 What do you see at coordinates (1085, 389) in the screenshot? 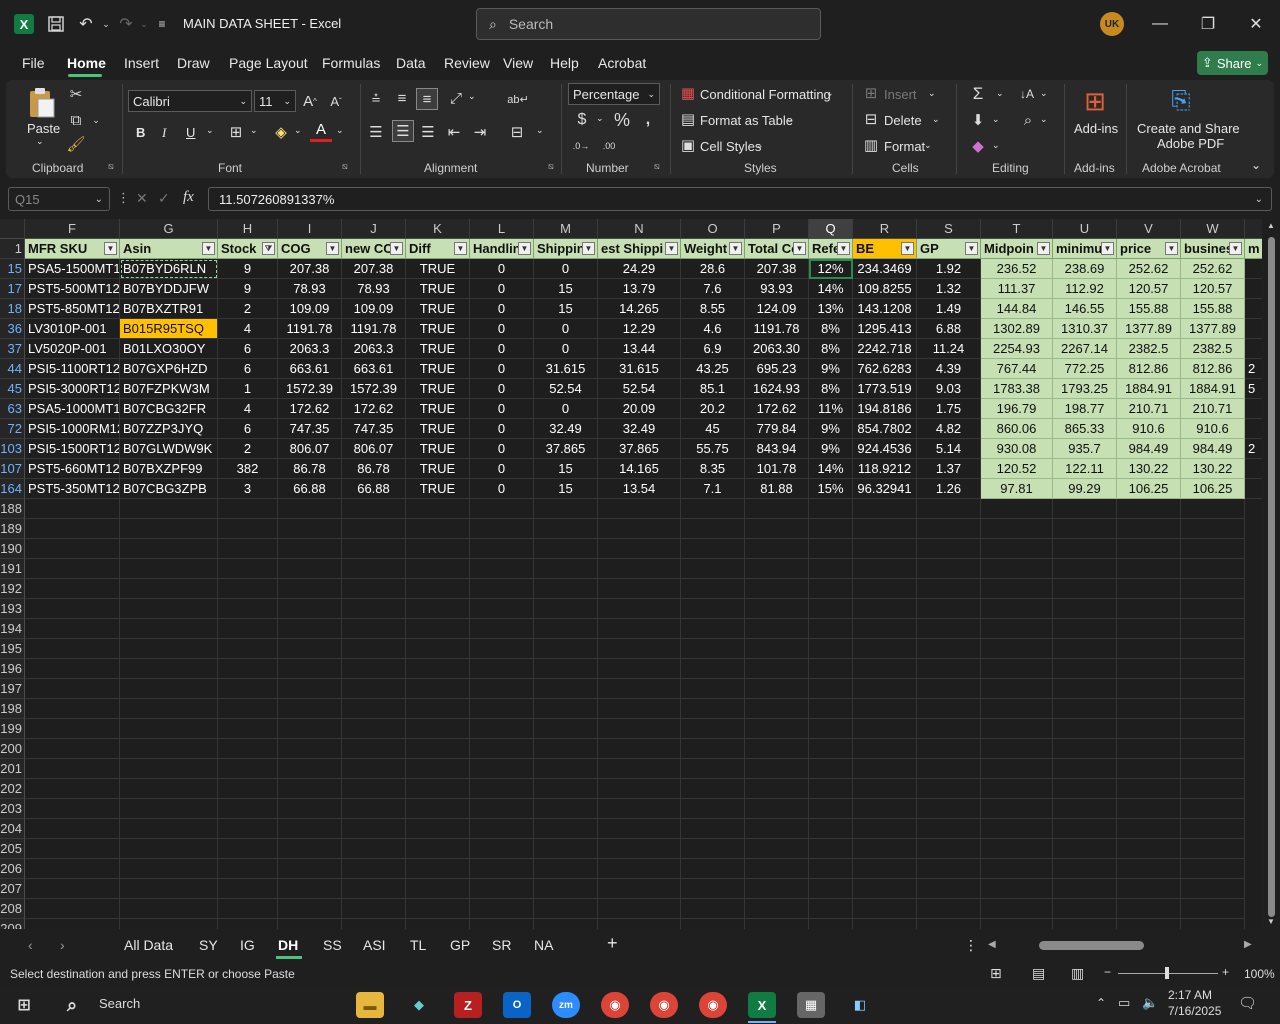
I see `table-cell: 1793.25` at bounding box center [1085, 389].